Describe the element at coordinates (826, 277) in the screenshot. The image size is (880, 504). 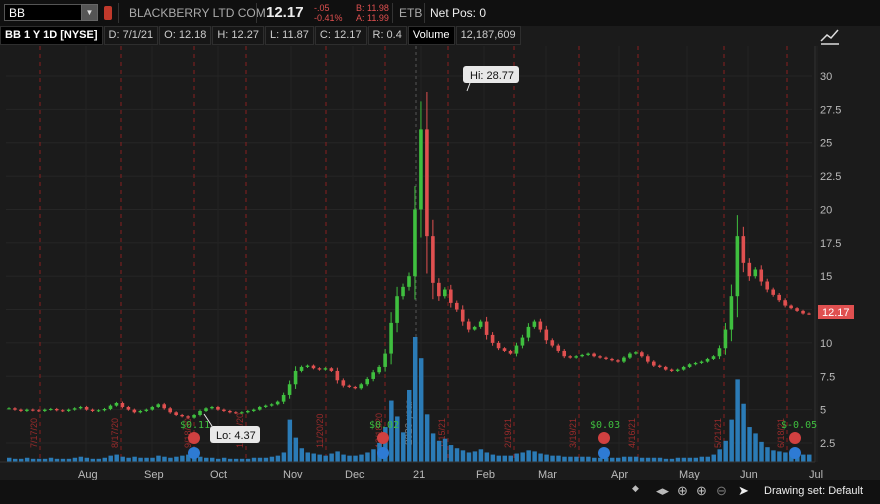
I see `price-tick: 15` at that location.